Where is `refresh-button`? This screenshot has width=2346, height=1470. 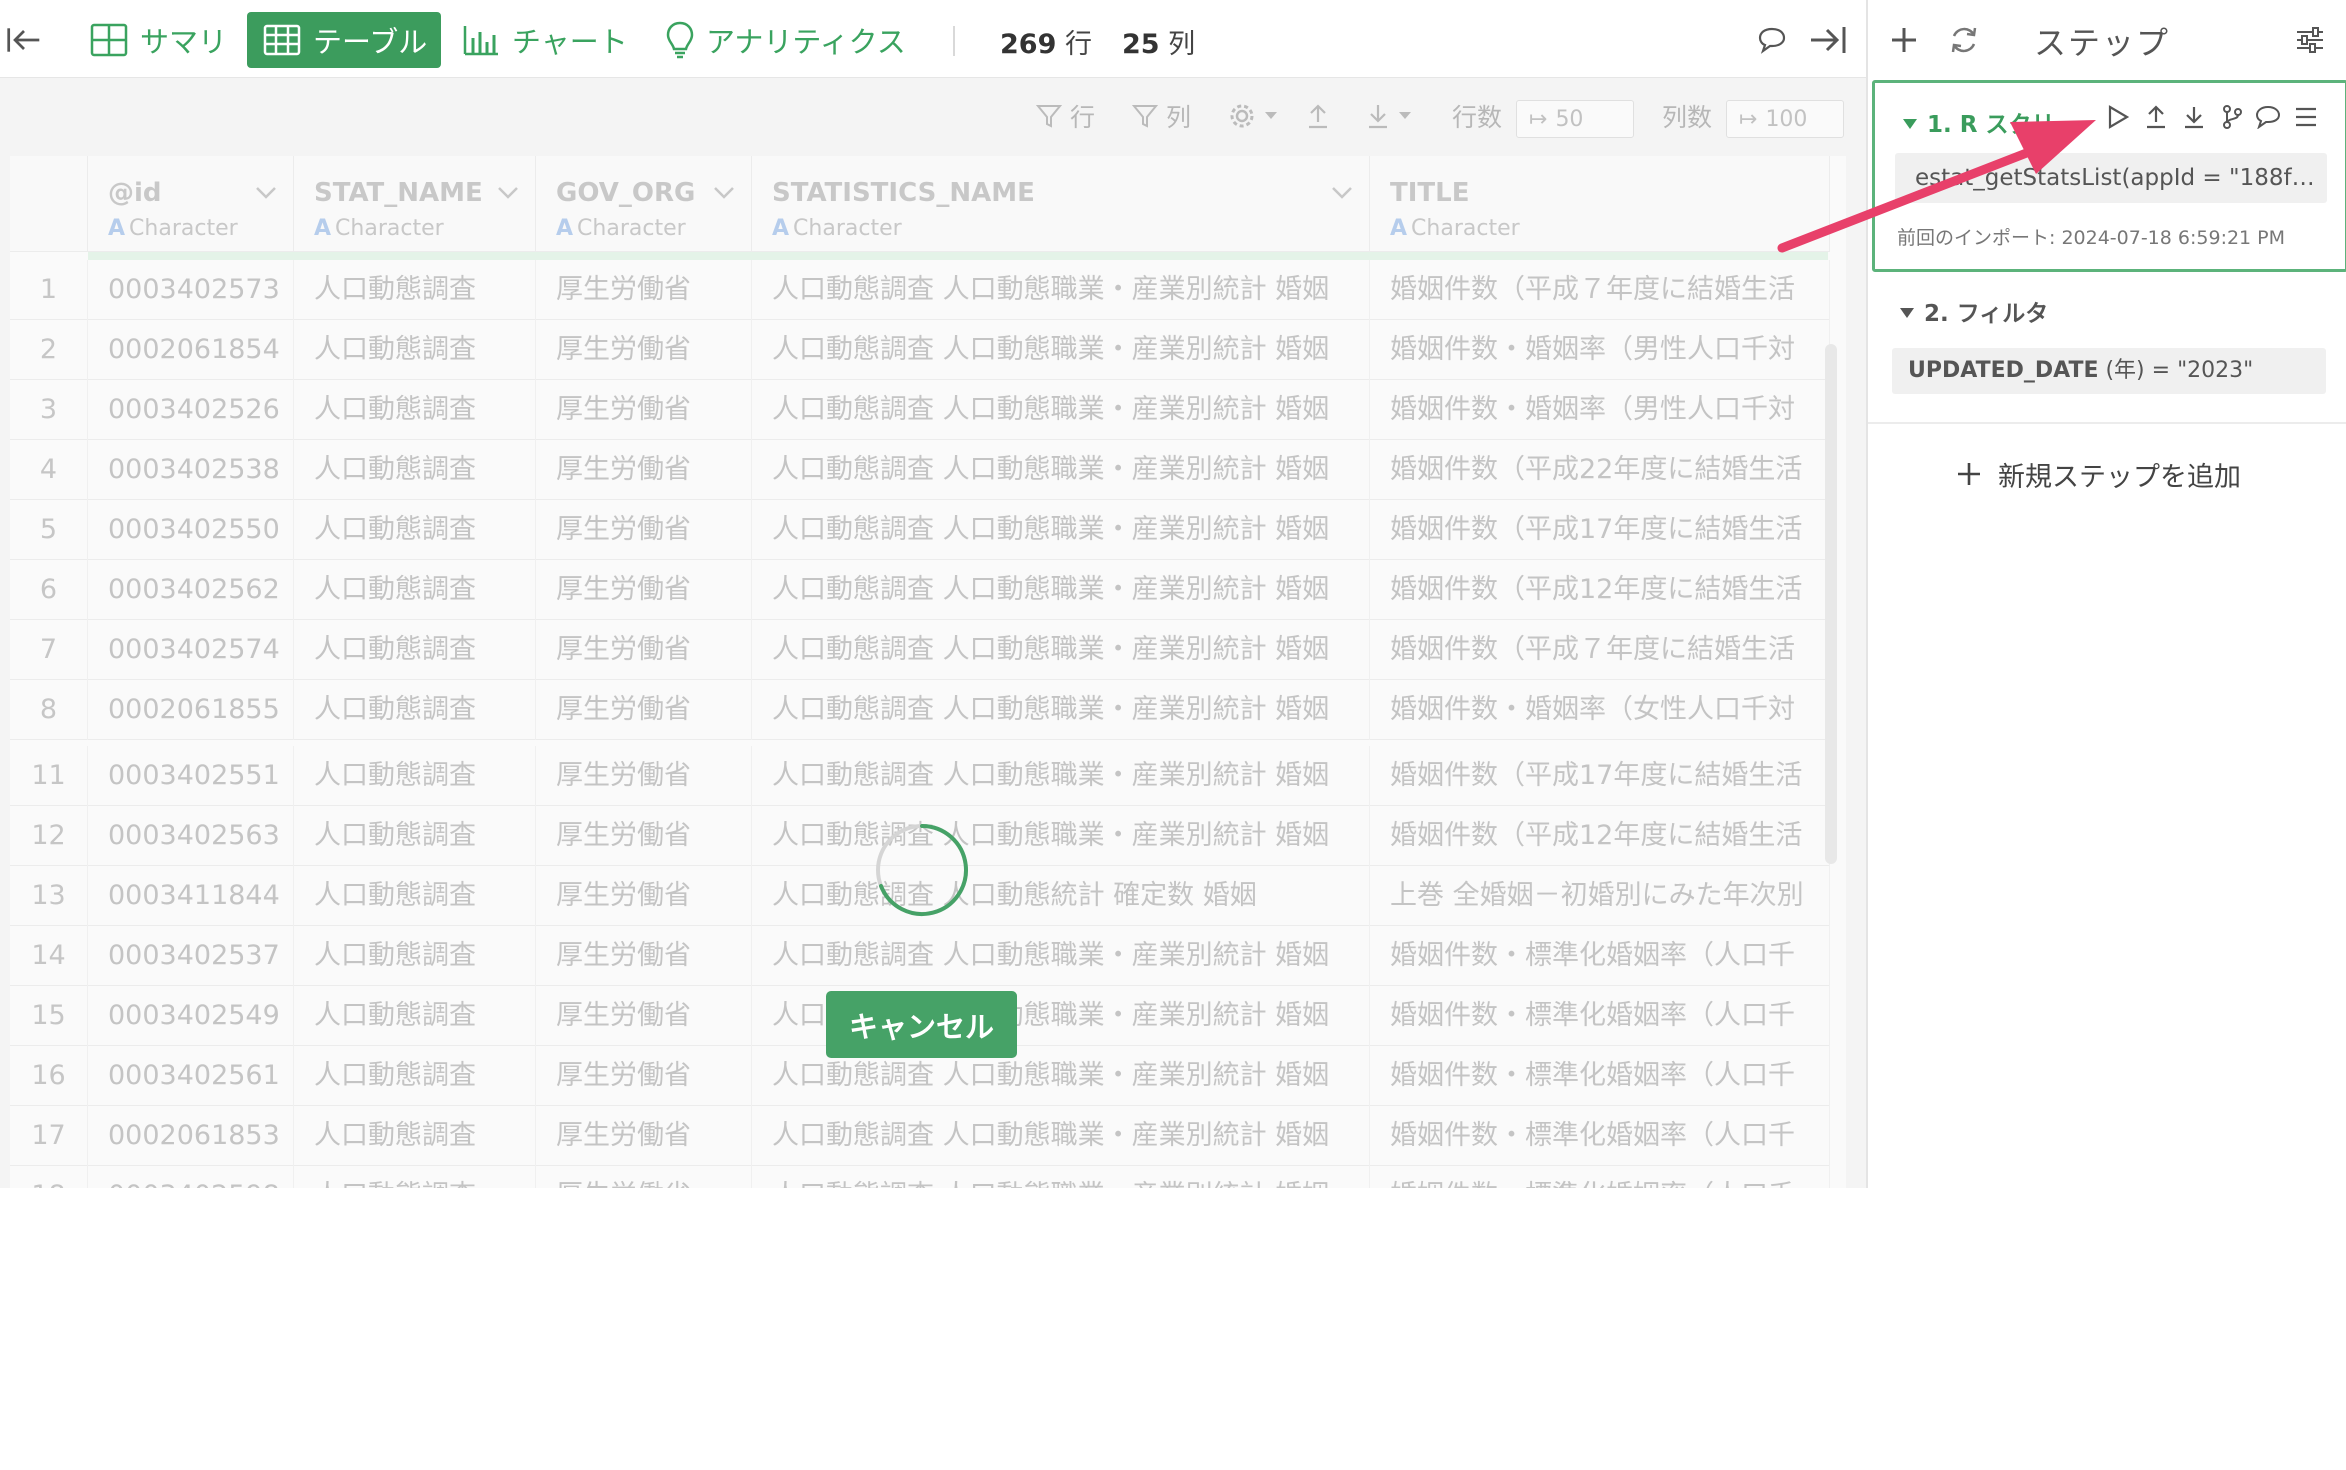 refresh-button is located at coordinates (1964, 40).